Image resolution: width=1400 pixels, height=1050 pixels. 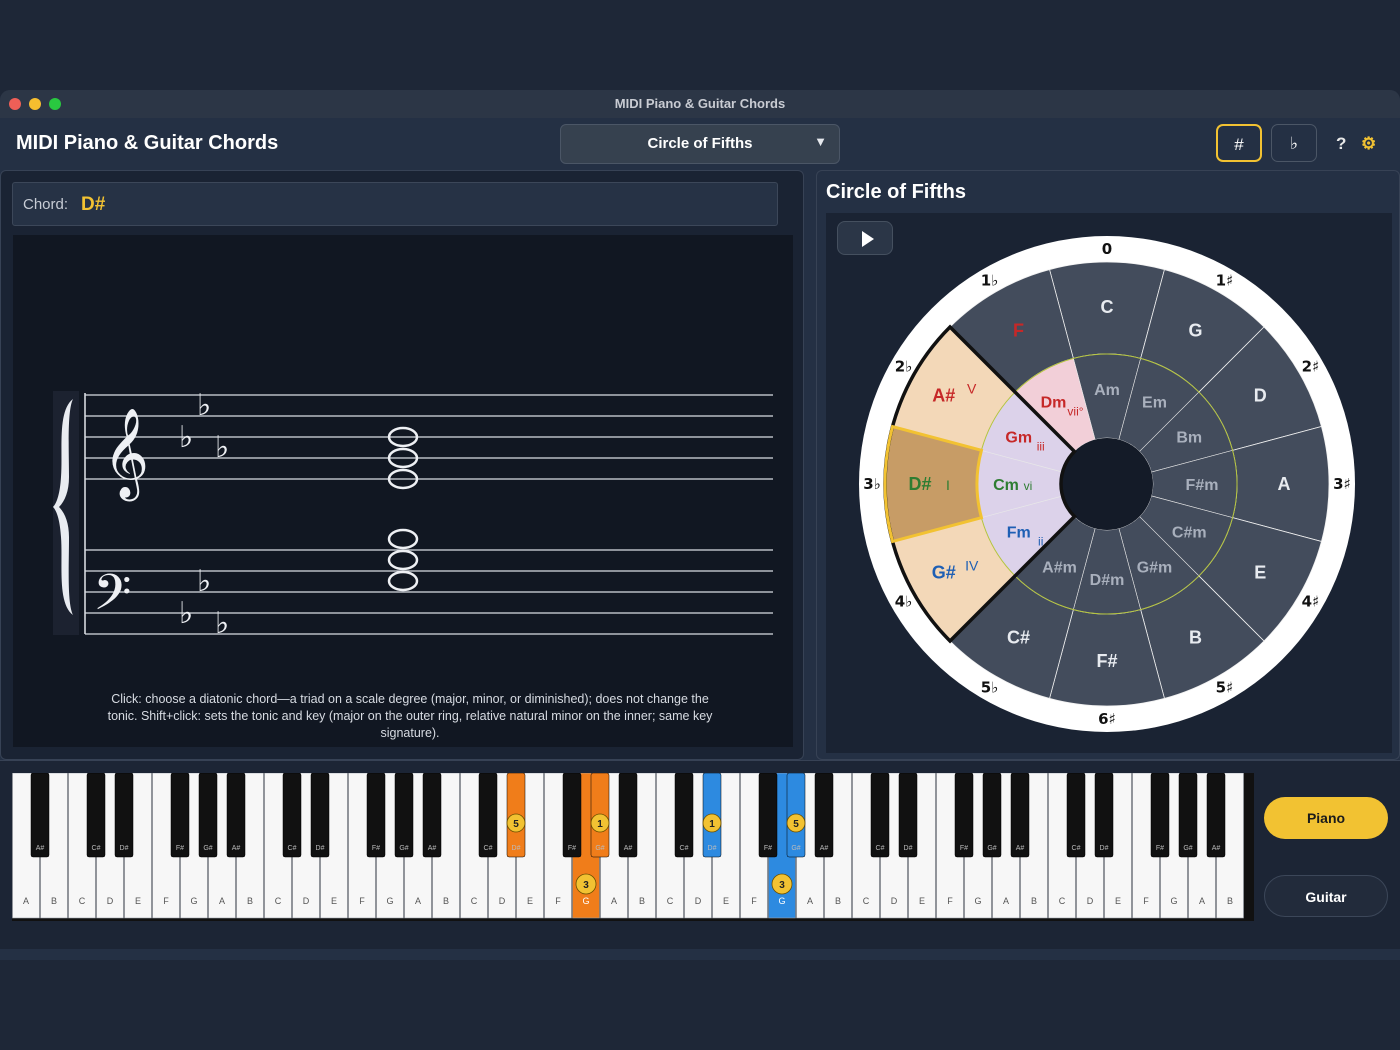 What do you see at coordinates (1341, 144) in the screenshot?
I see `help-icon: ?` at bounding box center [1341, 144].